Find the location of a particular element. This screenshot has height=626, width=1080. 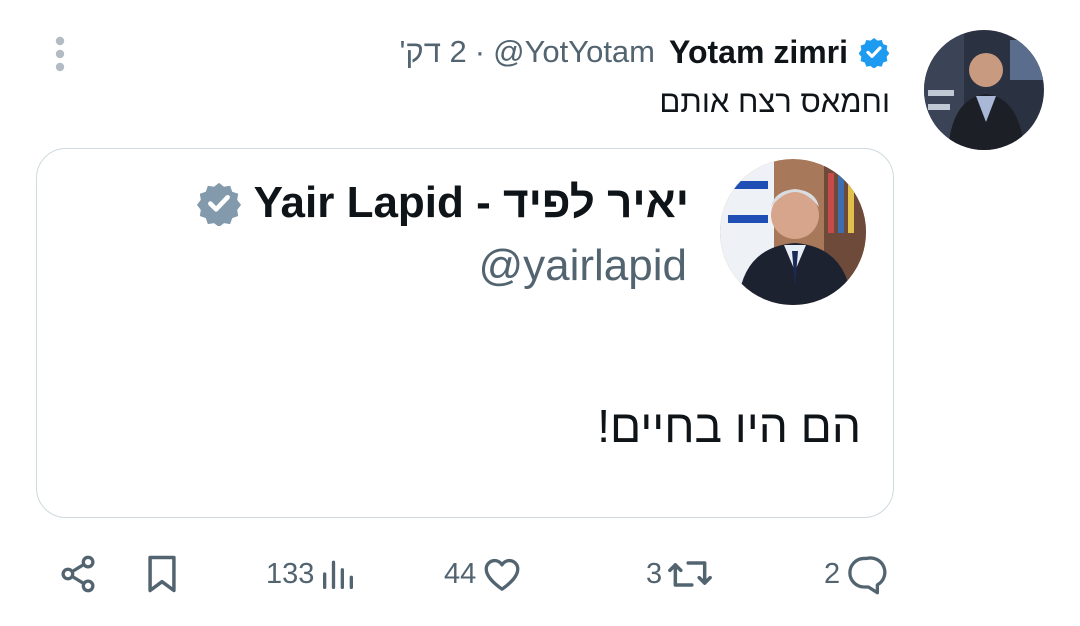

views-count: 133 is located at coordinates (290, 573).